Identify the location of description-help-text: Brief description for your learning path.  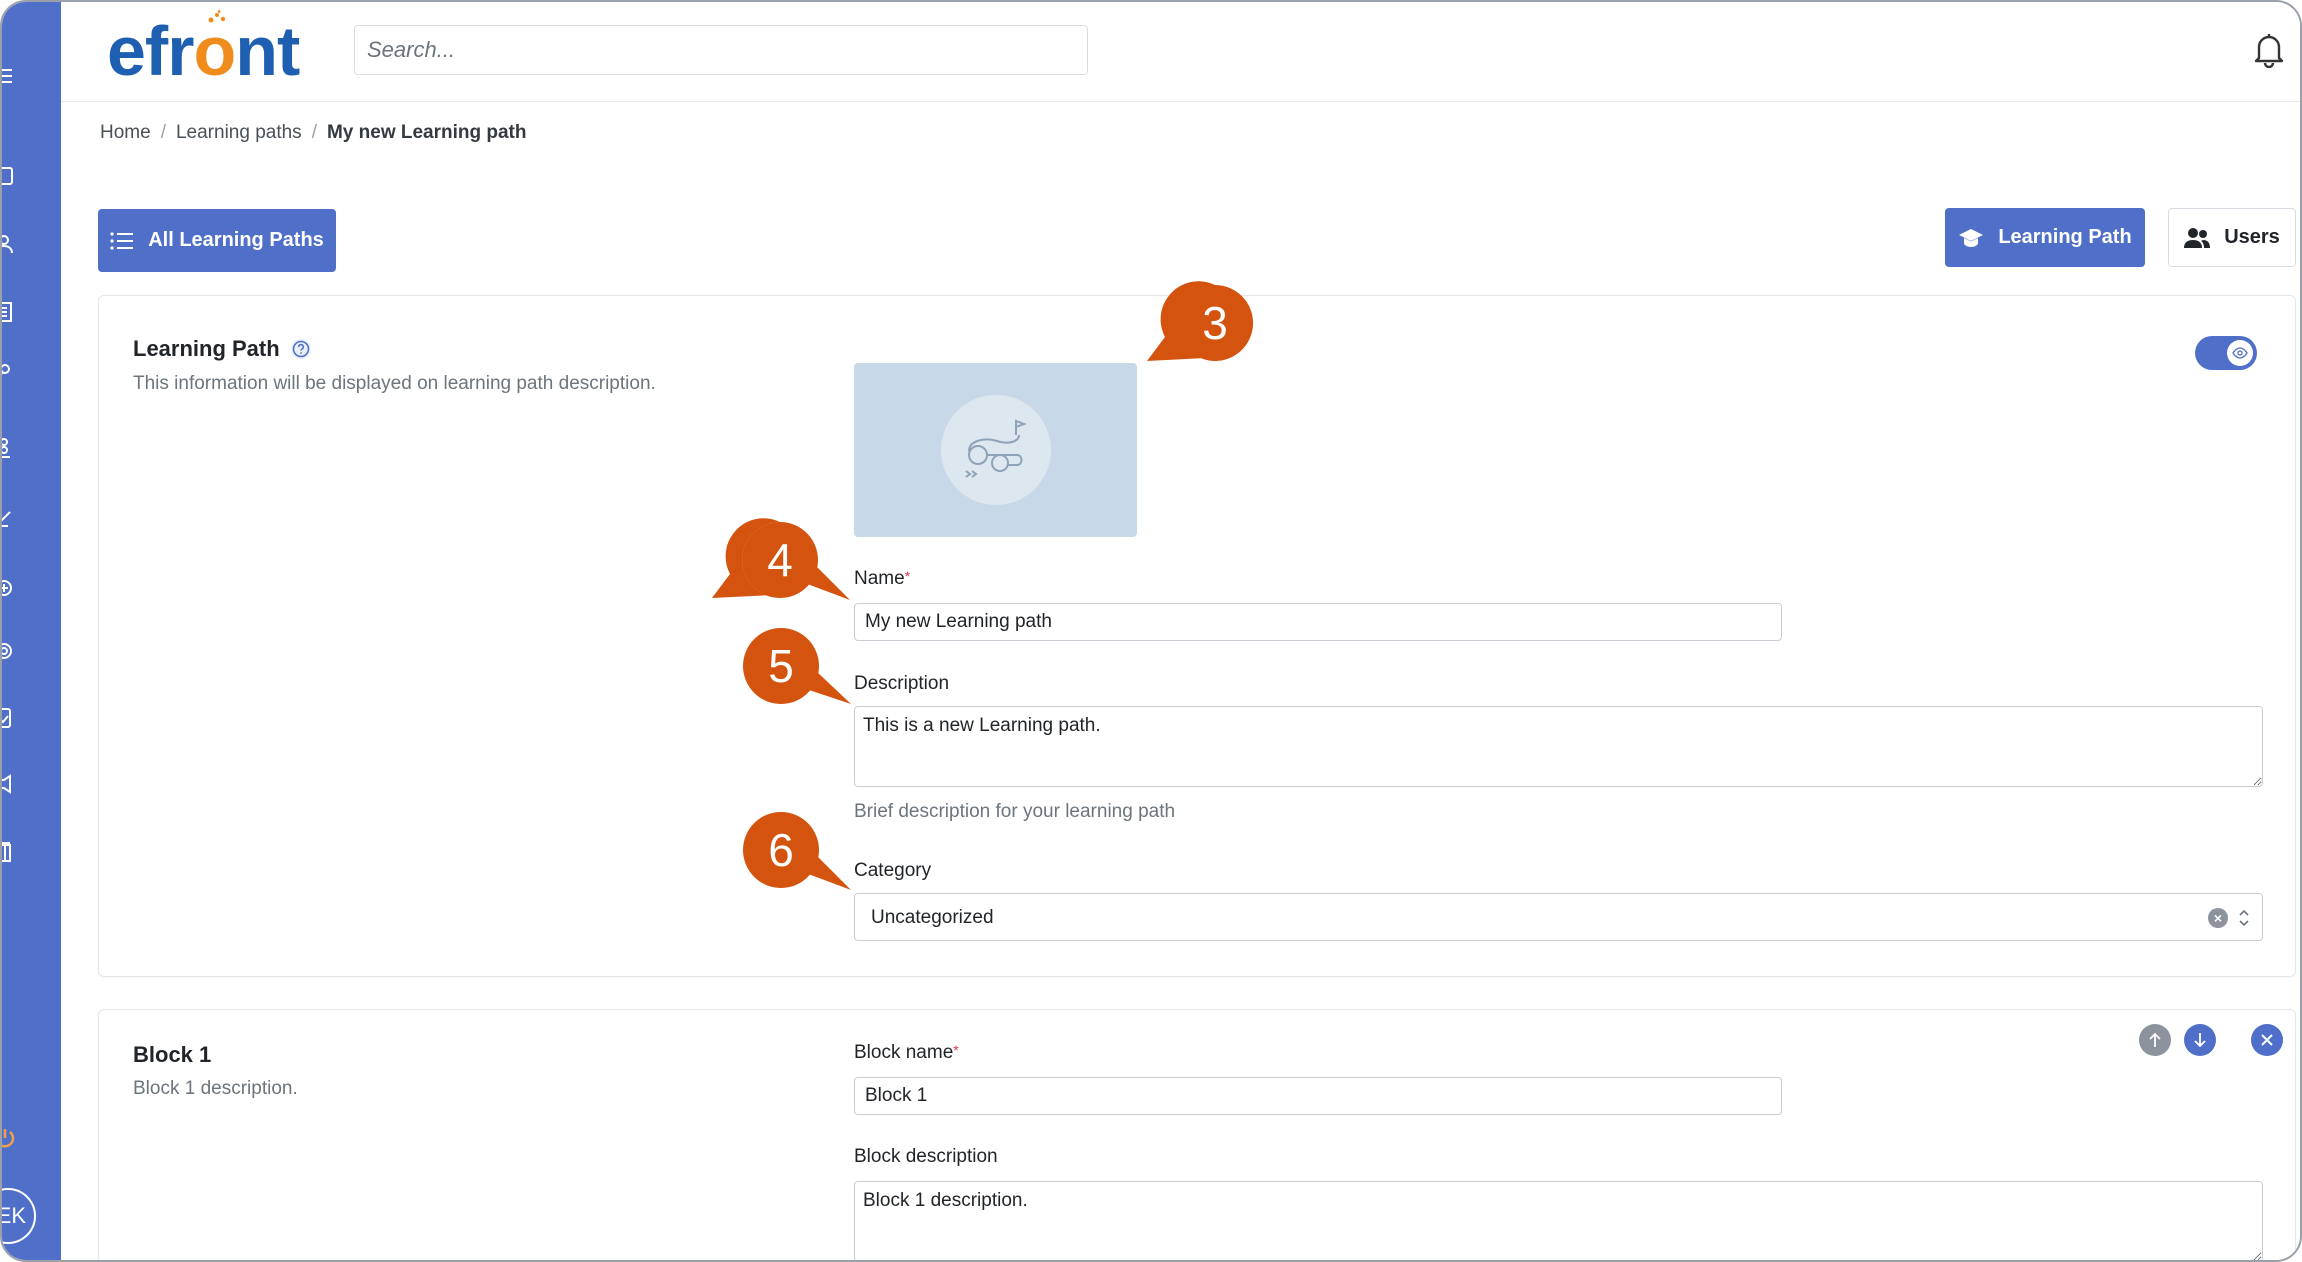
(1015, 811).